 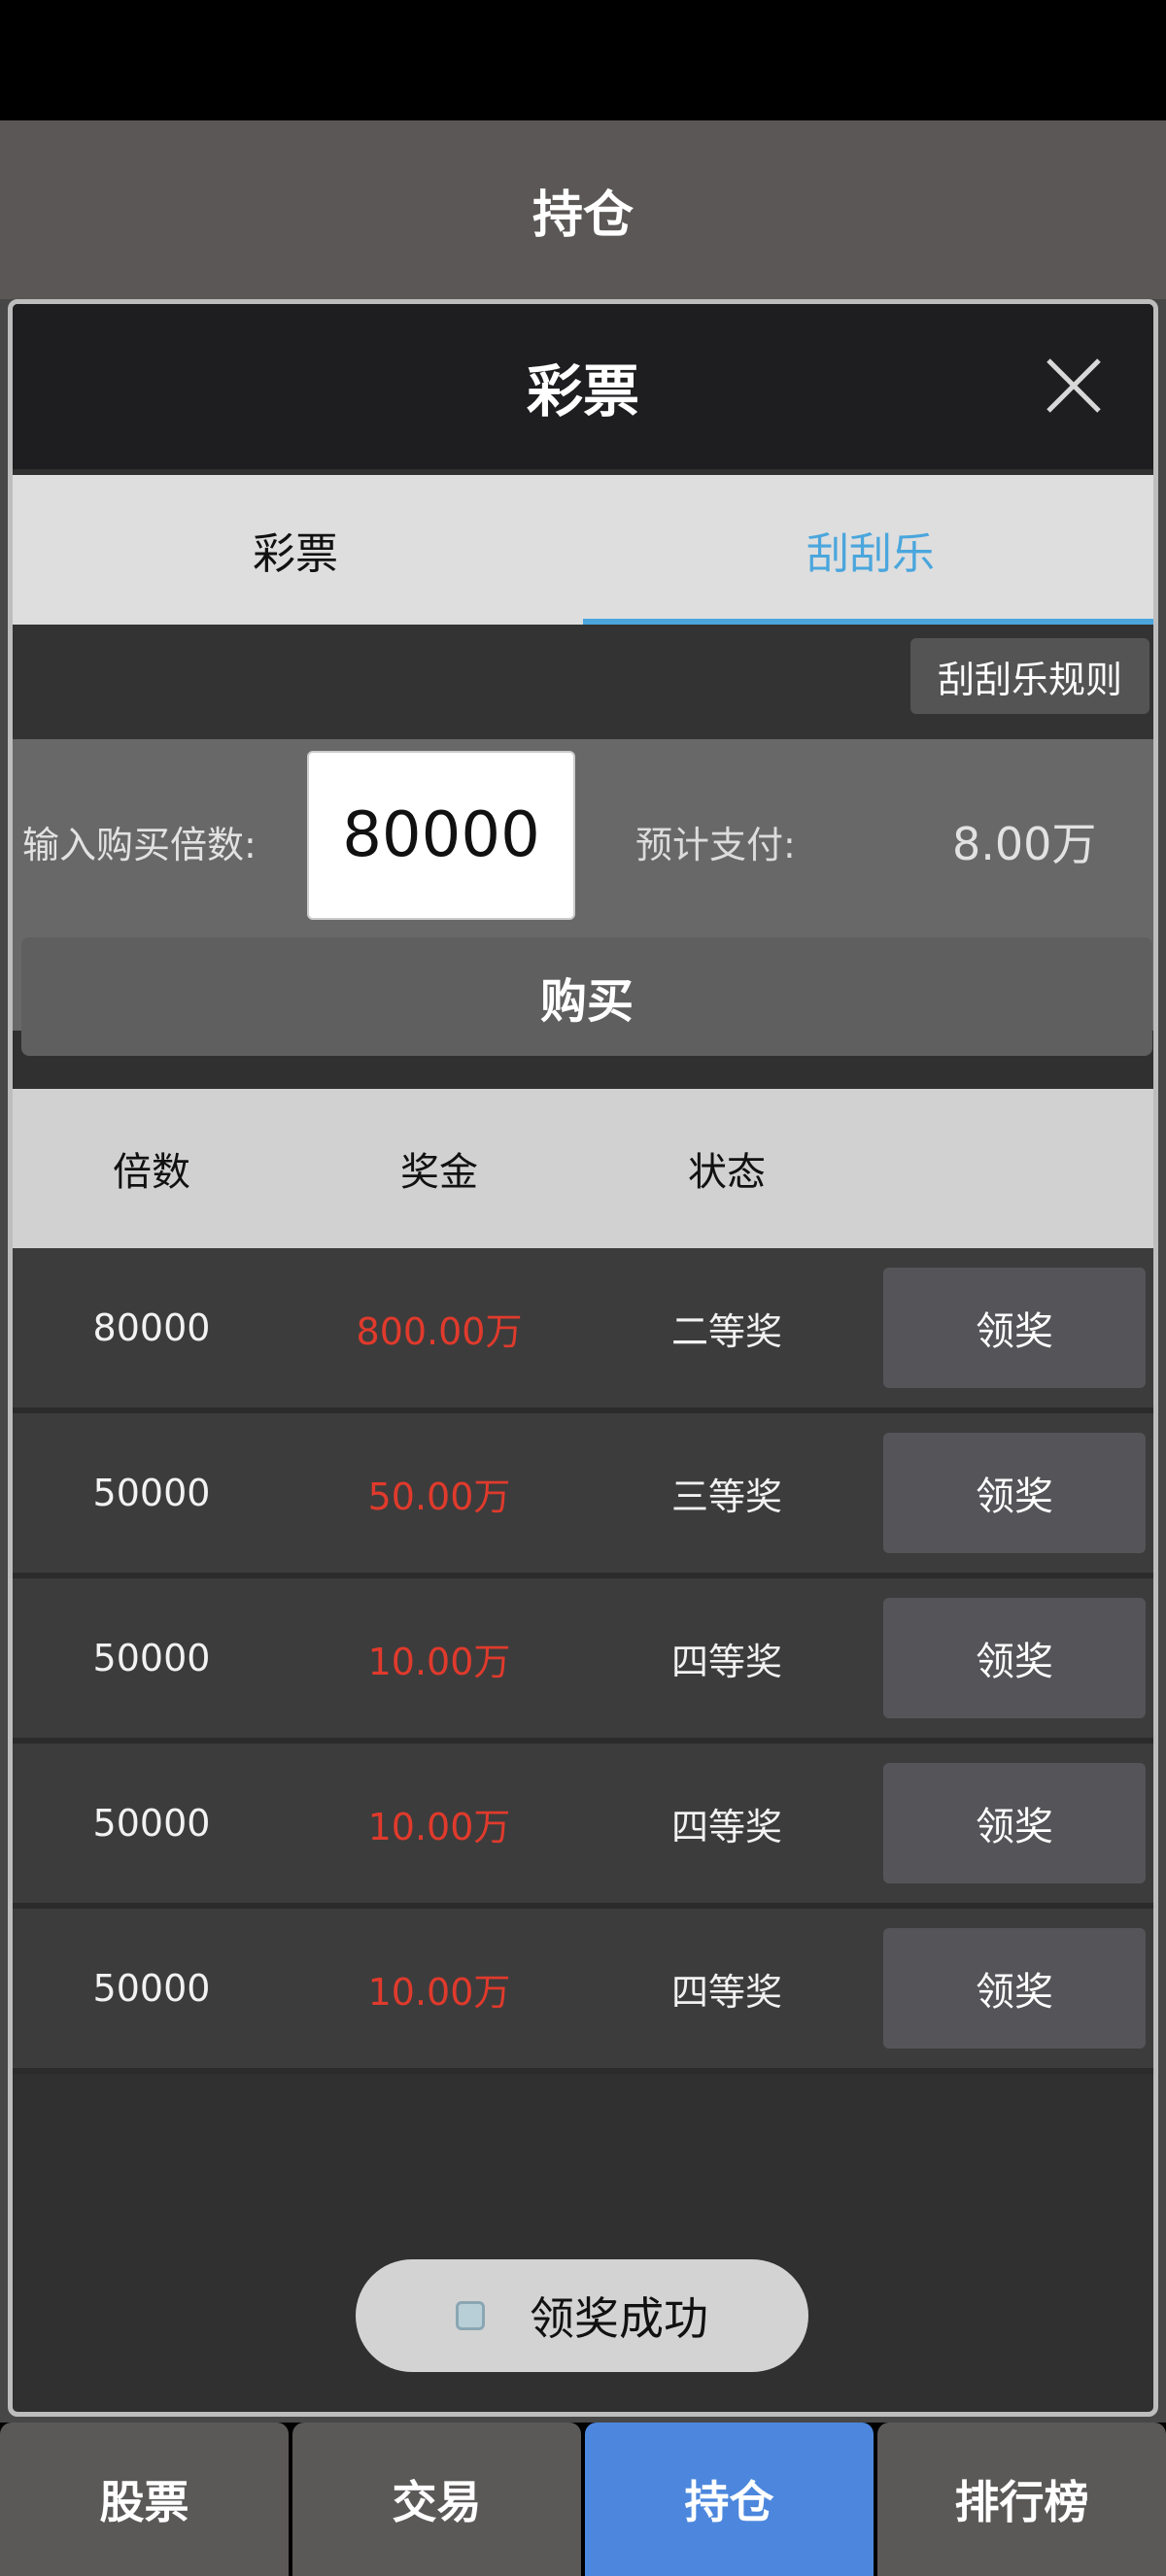 What do you see at coordinates (1021, 2499) in the screenshot?
I see `nav-leaderboard: 排行榜` at bounding box center [1021, 2499].